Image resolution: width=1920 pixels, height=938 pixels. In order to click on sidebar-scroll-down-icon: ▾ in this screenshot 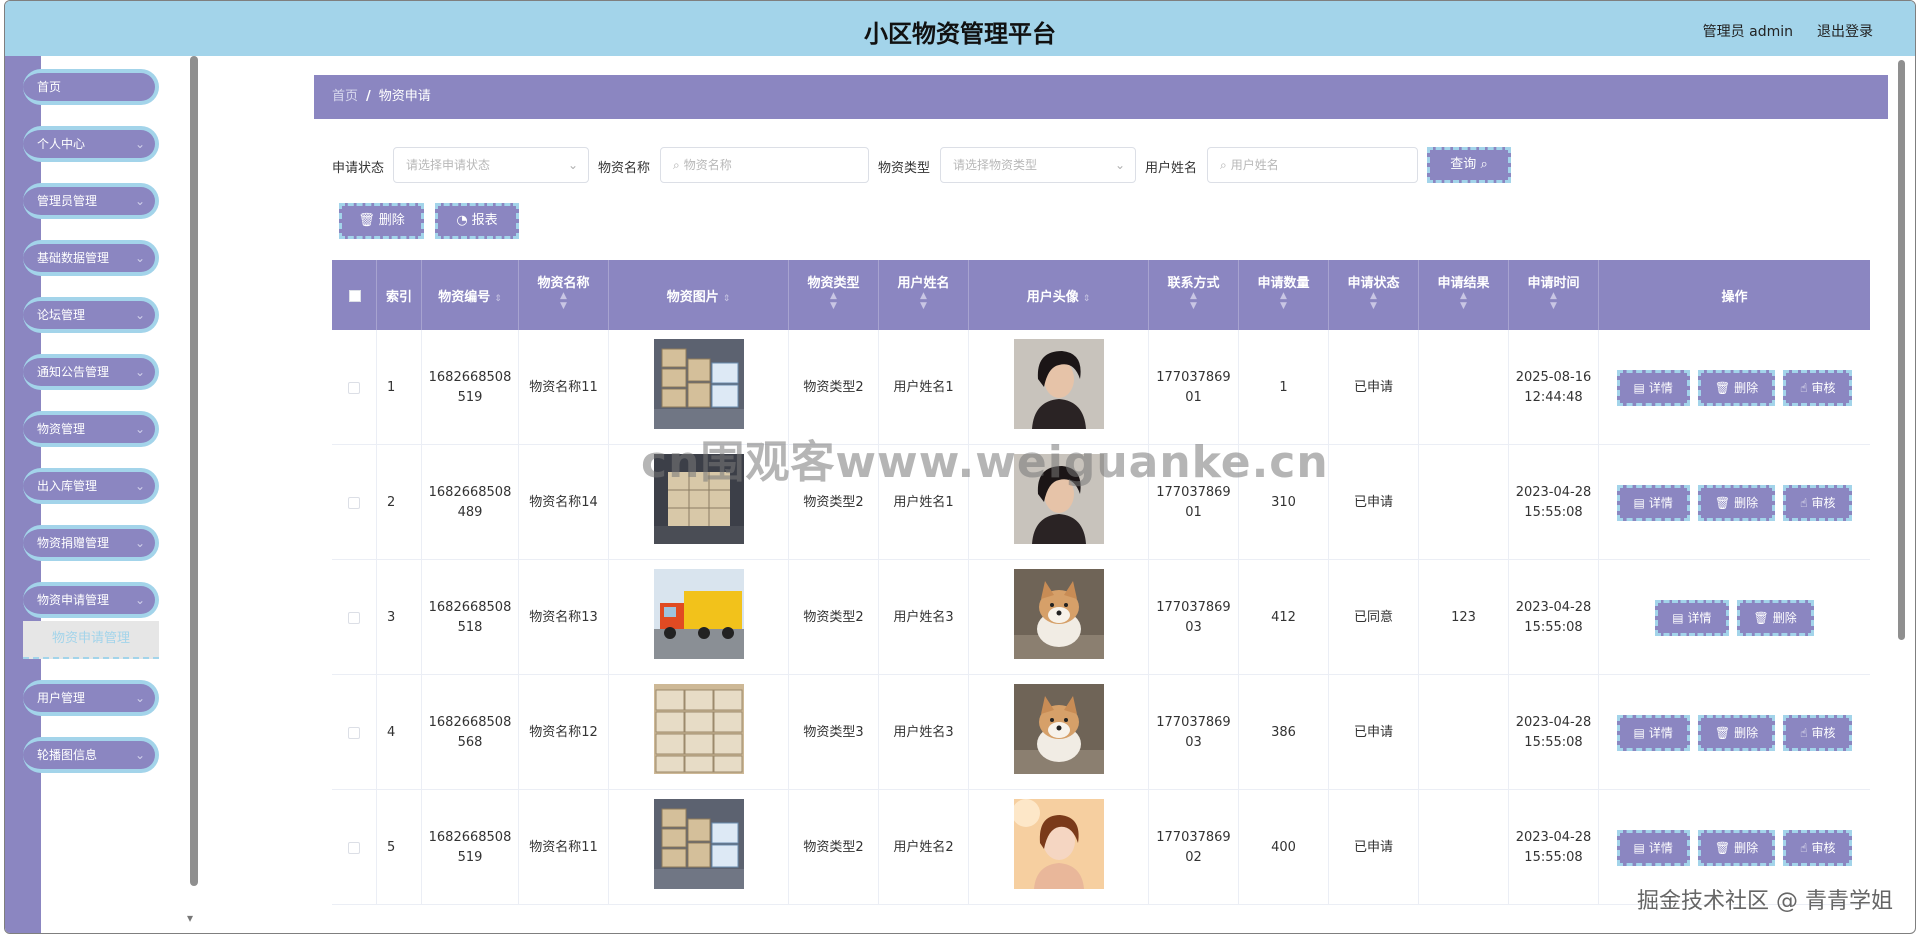, I will do `click(190, 918)`.